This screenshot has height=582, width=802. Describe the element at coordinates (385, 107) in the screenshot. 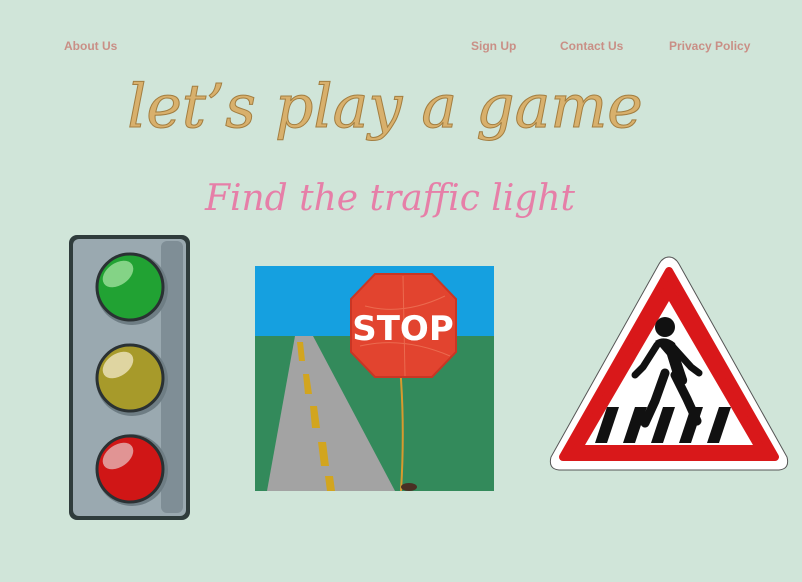

I see `page-title: let’s play a game` at that location.